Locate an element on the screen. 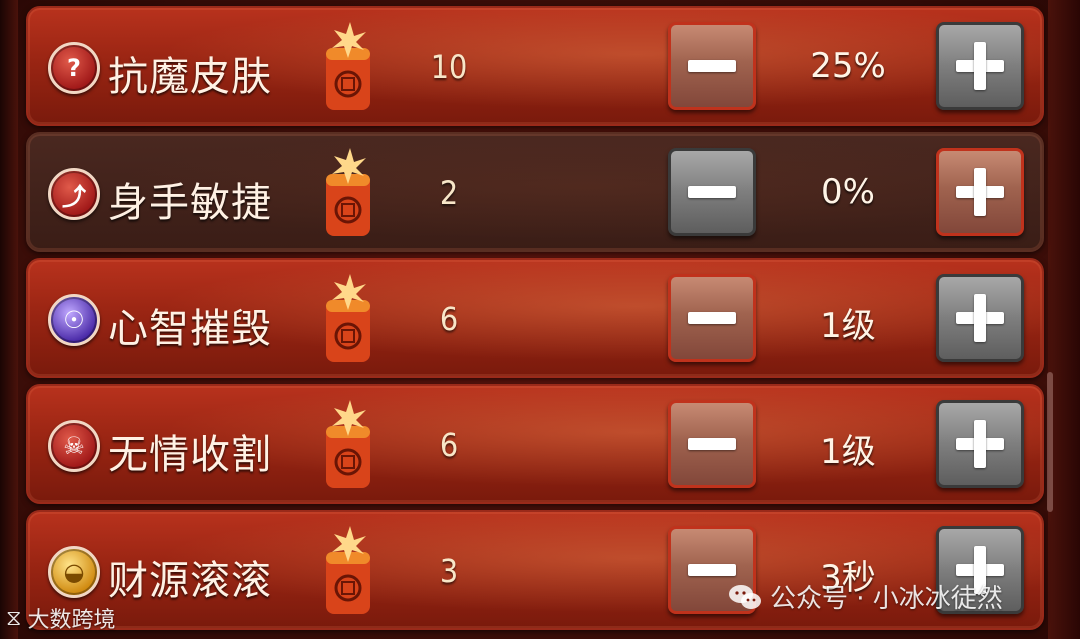 Image resolution: width=1080 pixels, height=639 pixels. brain-head-icon: ☉ is located at coordinates (74, 320).